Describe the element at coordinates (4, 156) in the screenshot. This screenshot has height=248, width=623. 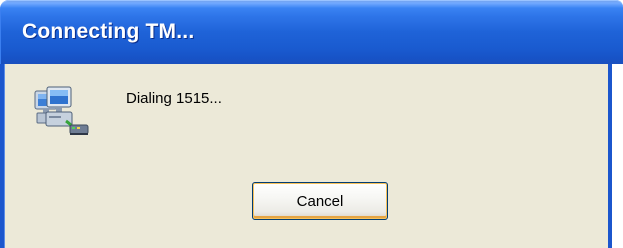
I see `frame-shade` at that location.